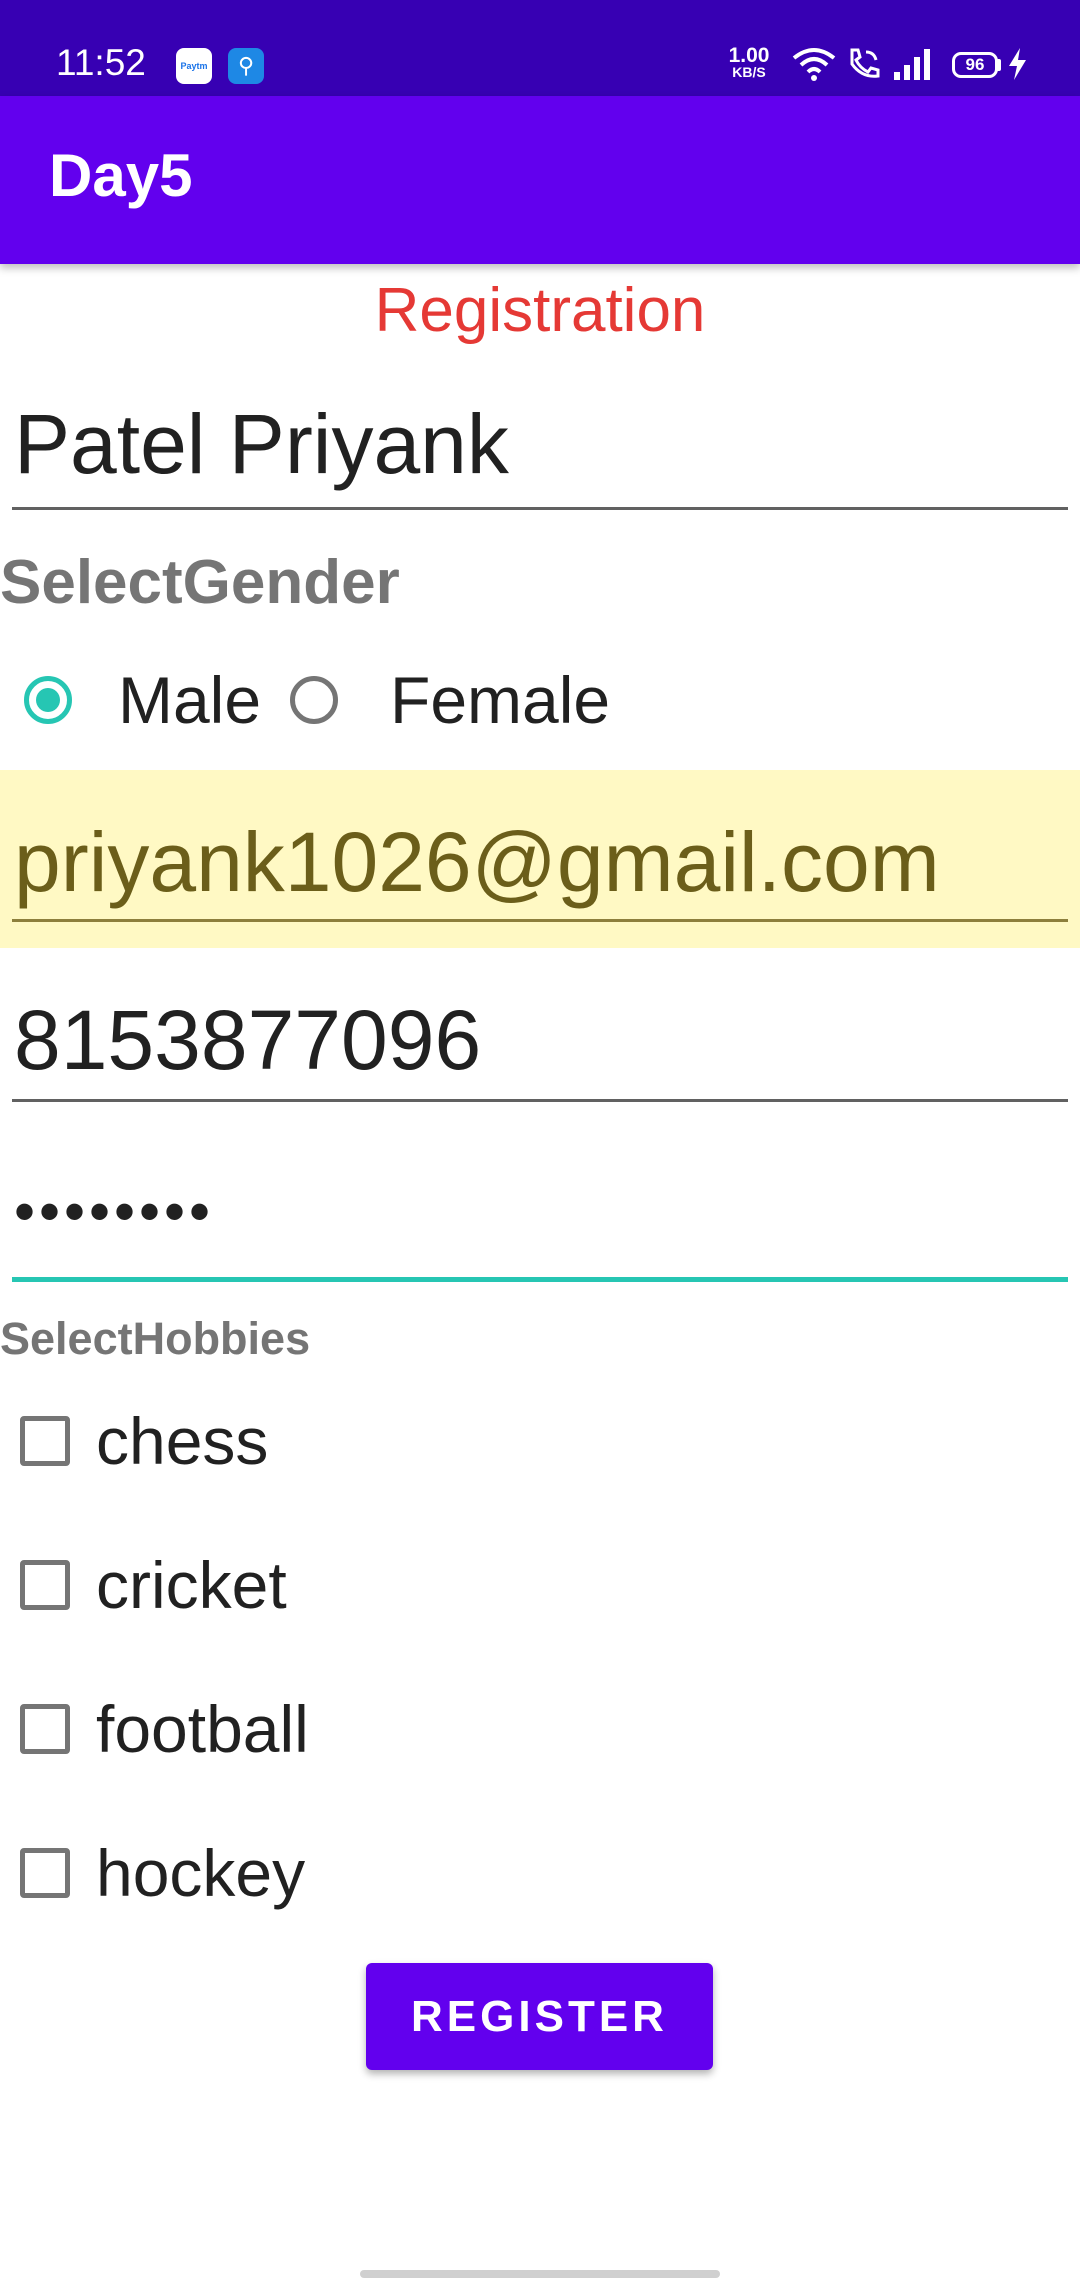 The width and height of the screenshot is (1080, 2280). I want to click on checkbox-chess: chess, so click(144, 1441).